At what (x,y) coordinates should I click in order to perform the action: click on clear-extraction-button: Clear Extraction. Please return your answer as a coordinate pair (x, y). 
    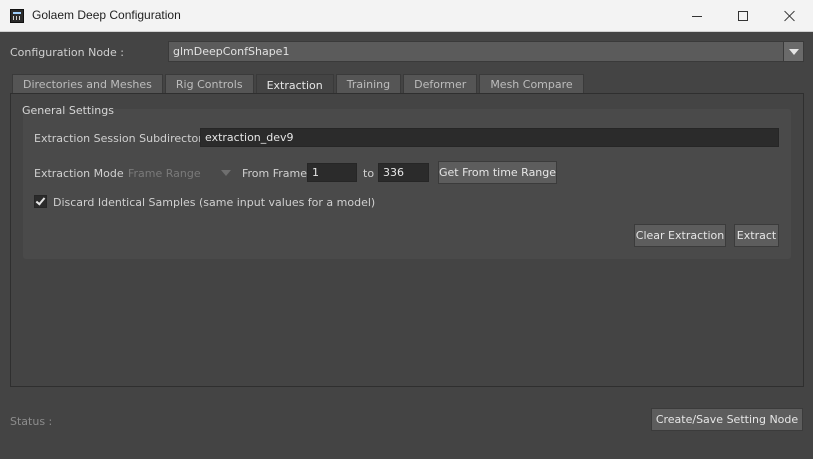
    Looking at the image, I should click on (680, 235).